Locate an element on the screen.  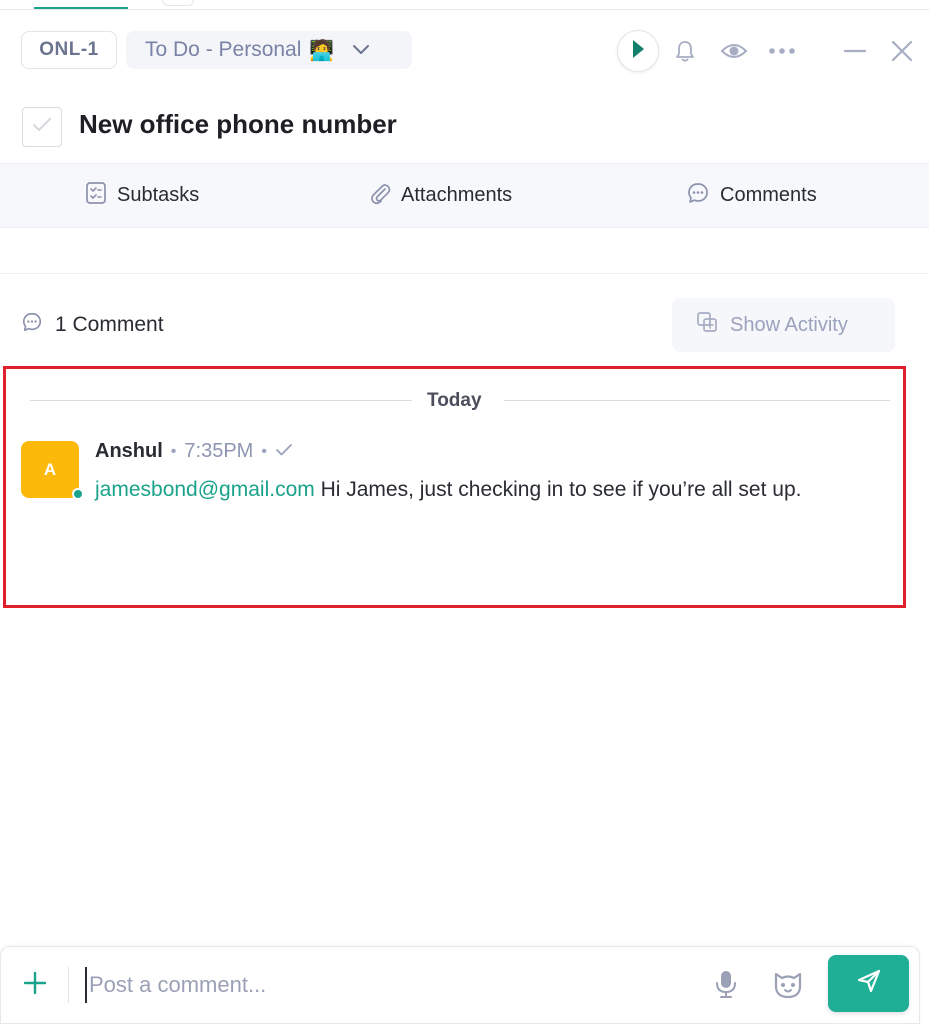
minimize-icon is located at coordinates (855, 51).